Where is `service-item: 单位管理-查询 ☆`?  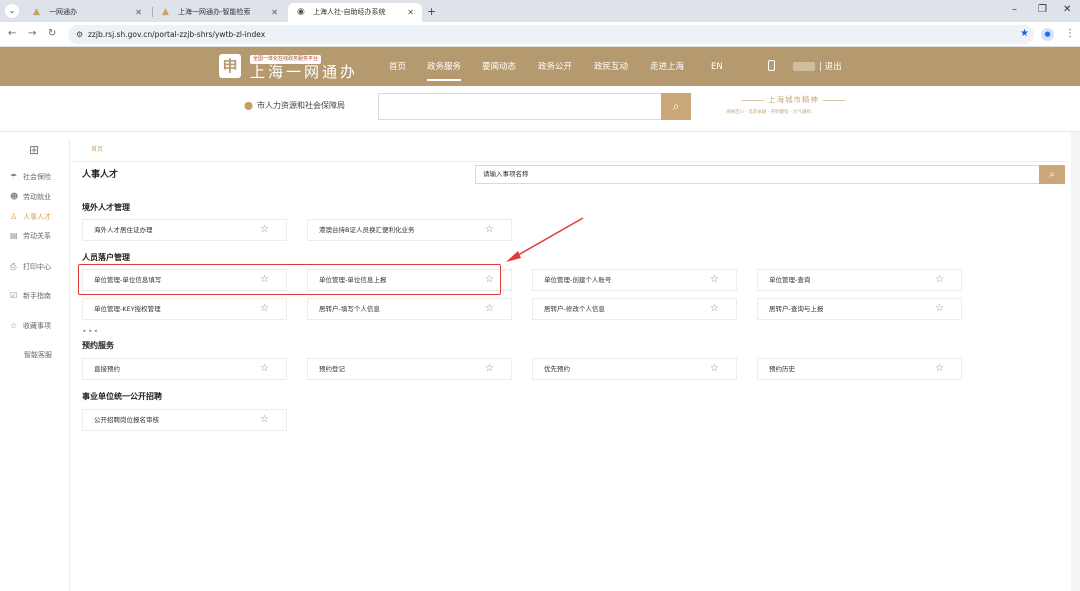 service-item: 单位管理-查询 ☆ is located at coordinates (859, 280).